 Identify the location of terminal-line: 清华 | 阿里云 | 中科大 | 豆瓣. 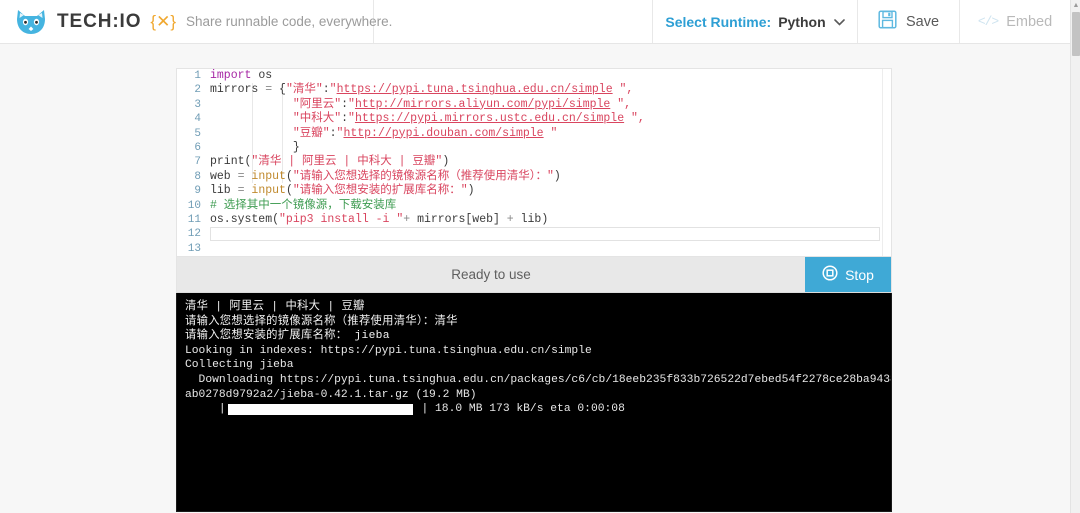
(275, 307).